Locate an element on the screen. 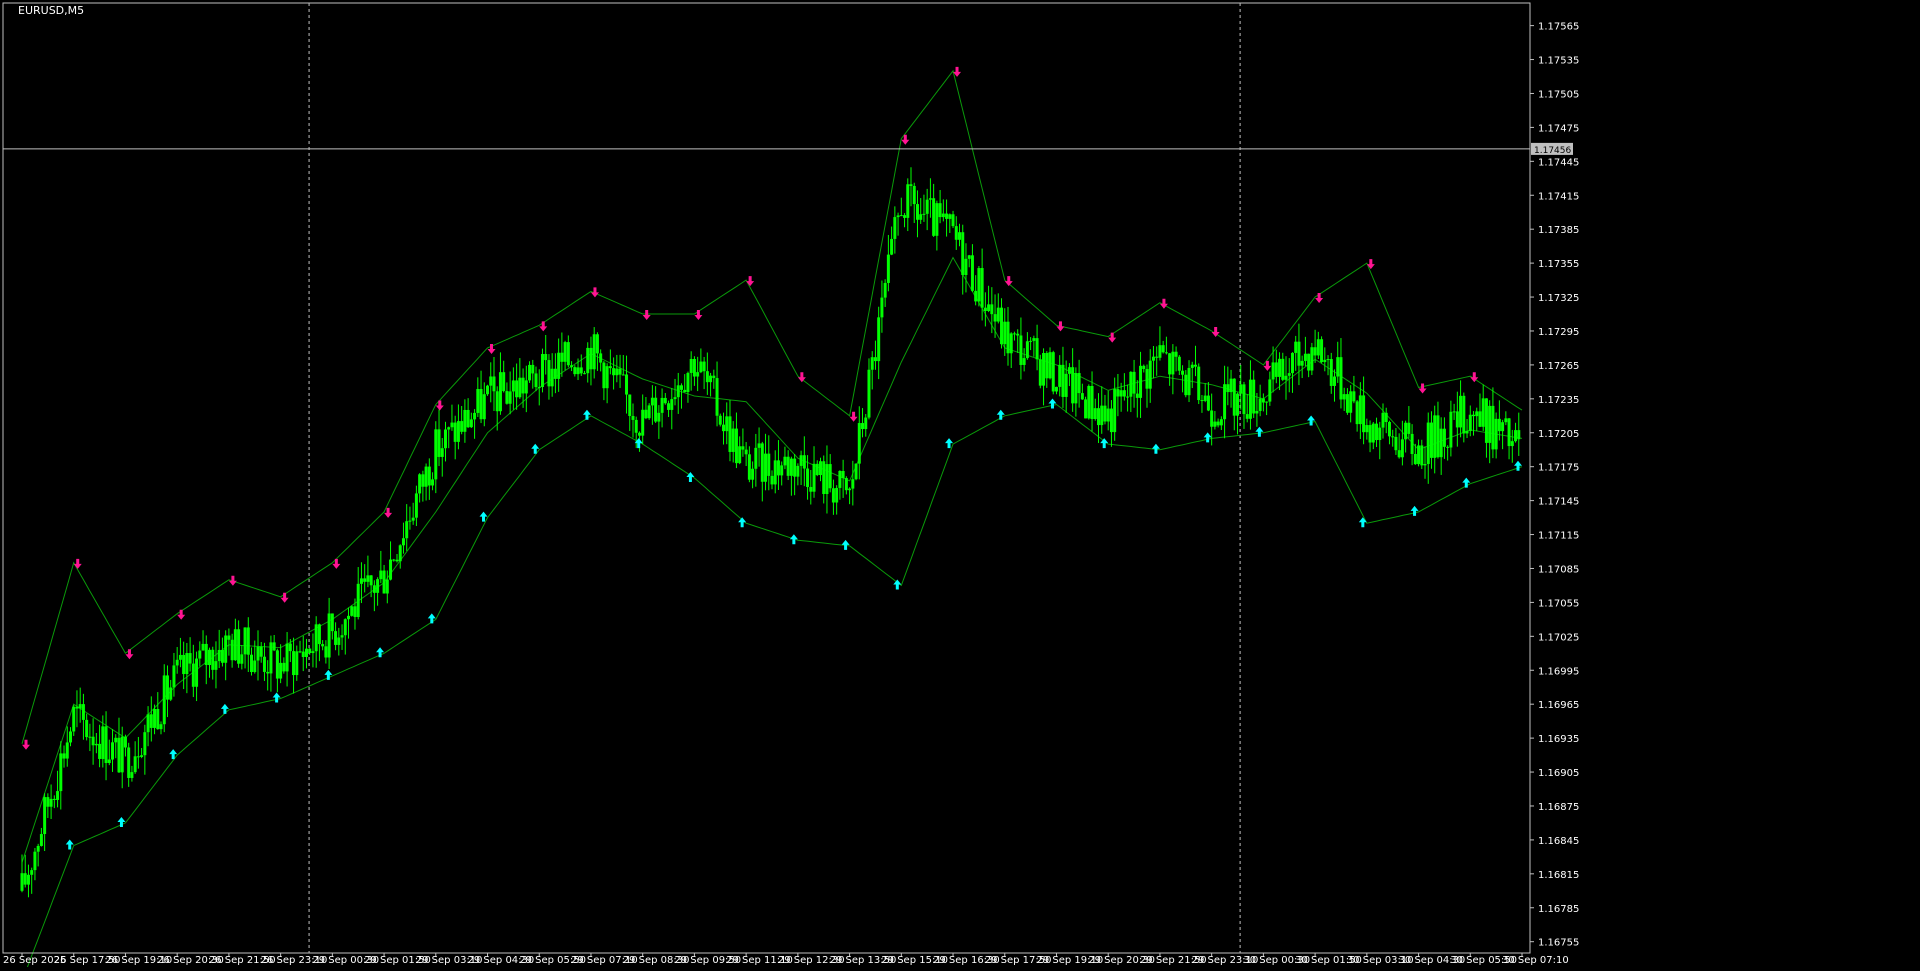 This screenshot has width=1920, height=971. price-tick-label: 1.17085 is located at coordinates (1558, 569).